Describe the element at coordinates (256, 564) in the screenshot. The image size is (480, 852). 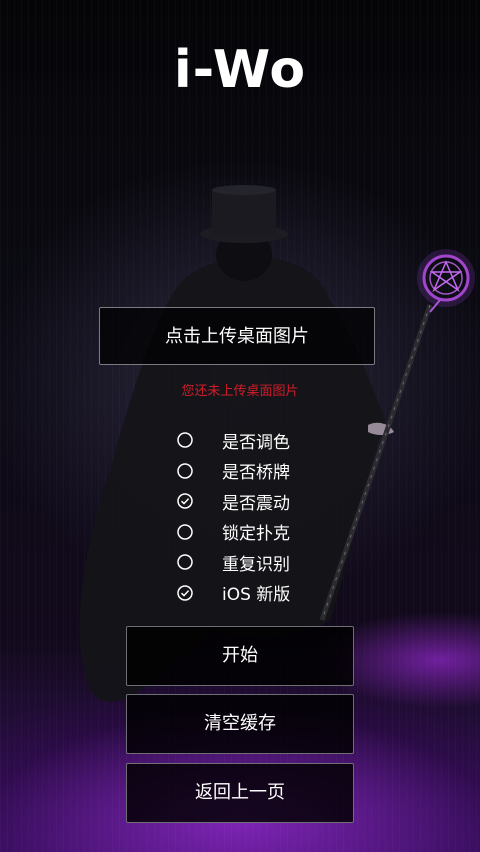
I see `option-label: 重复识别` at that location.